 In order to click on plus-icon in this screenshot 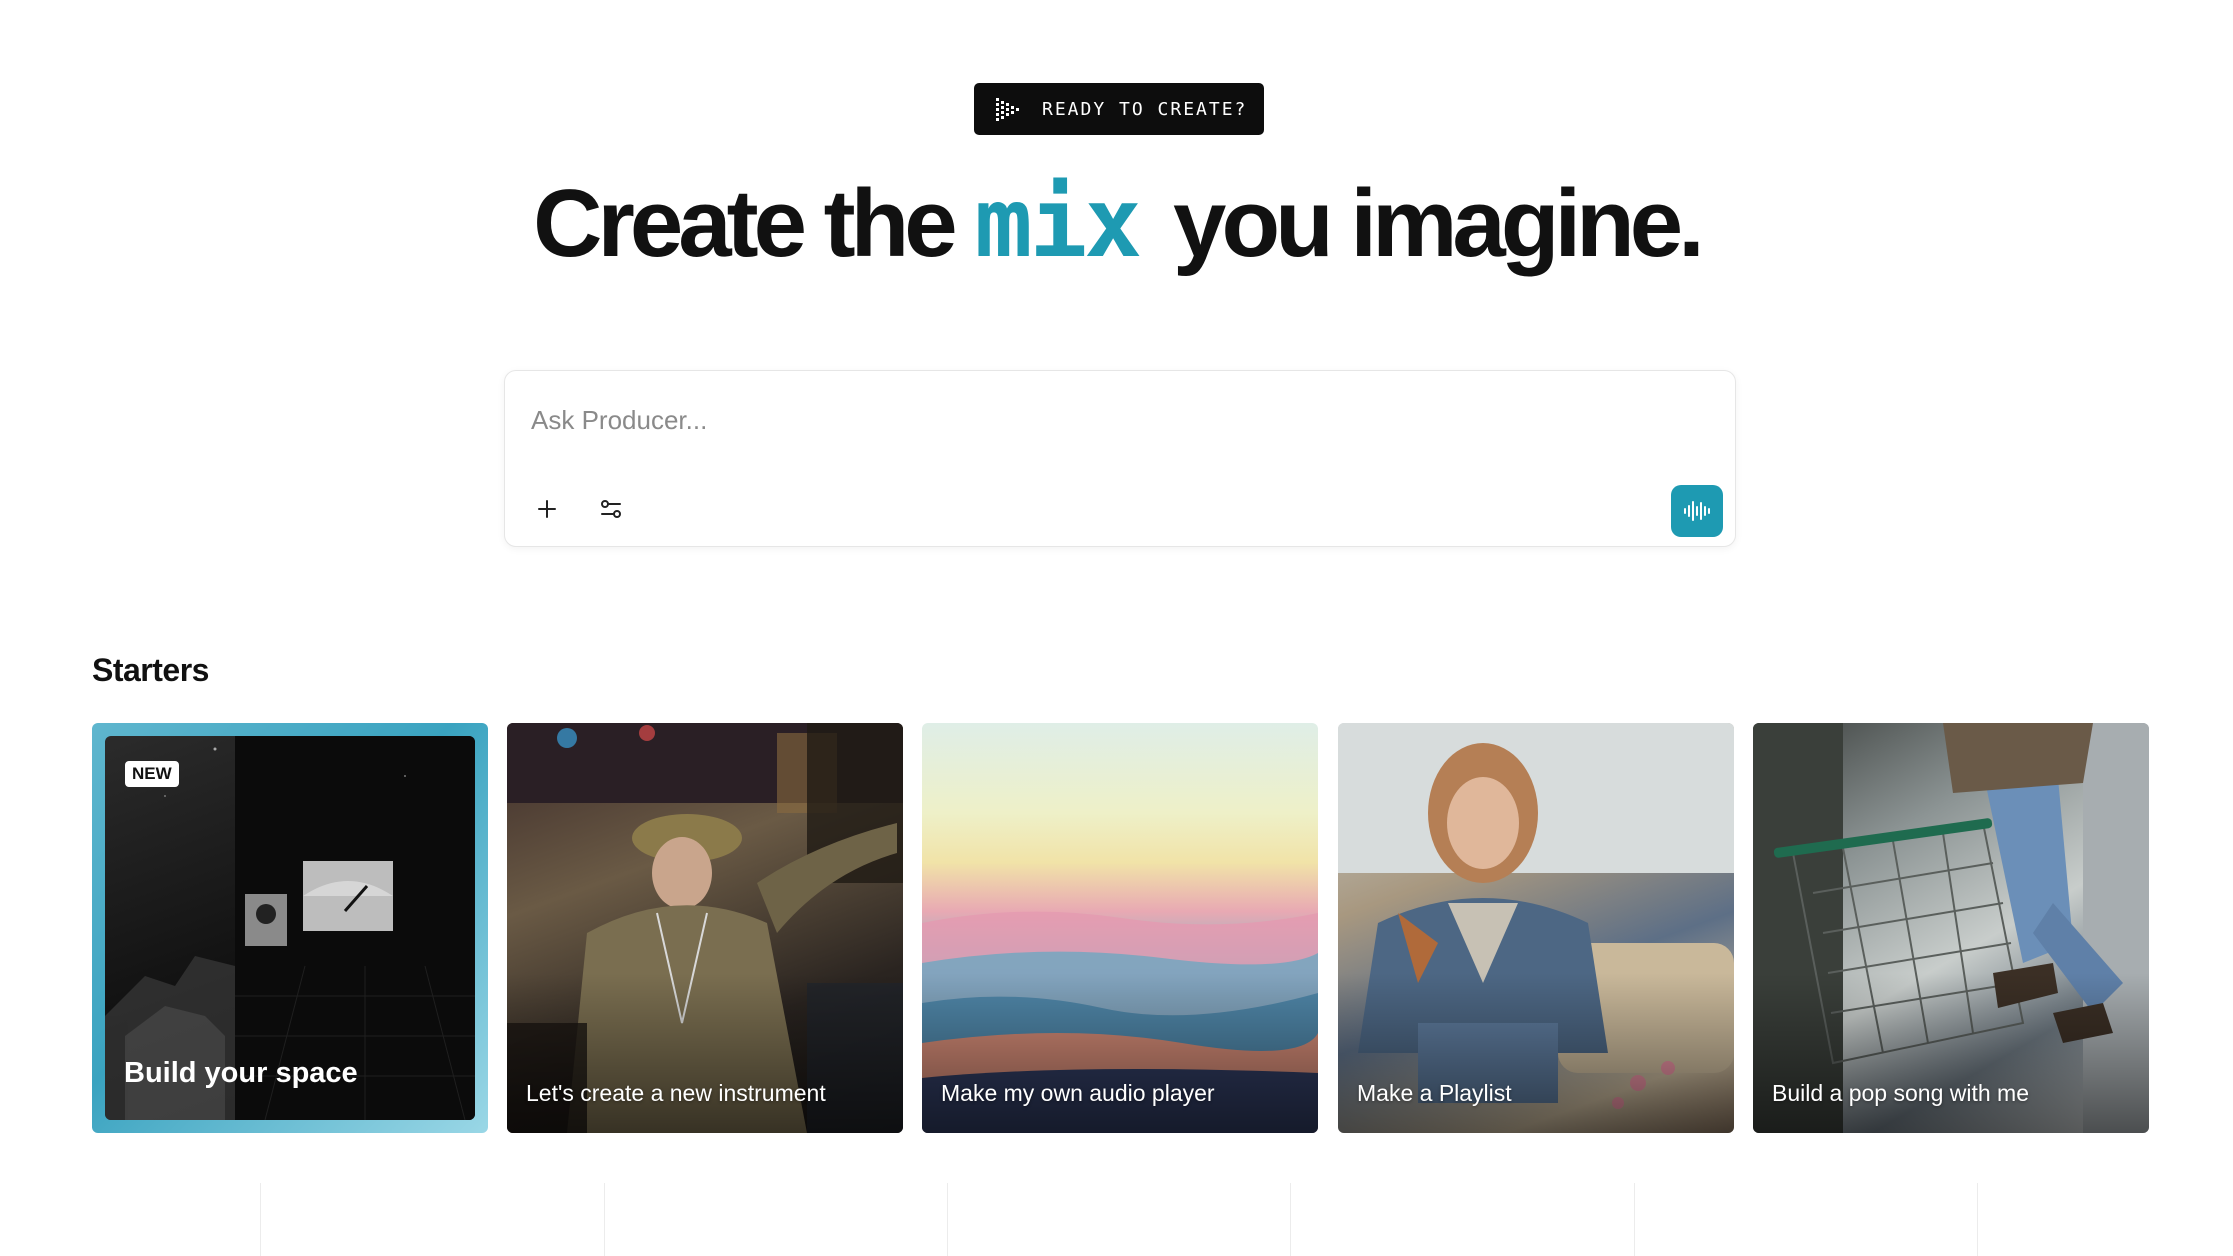, I will do `click(547, 509)`.